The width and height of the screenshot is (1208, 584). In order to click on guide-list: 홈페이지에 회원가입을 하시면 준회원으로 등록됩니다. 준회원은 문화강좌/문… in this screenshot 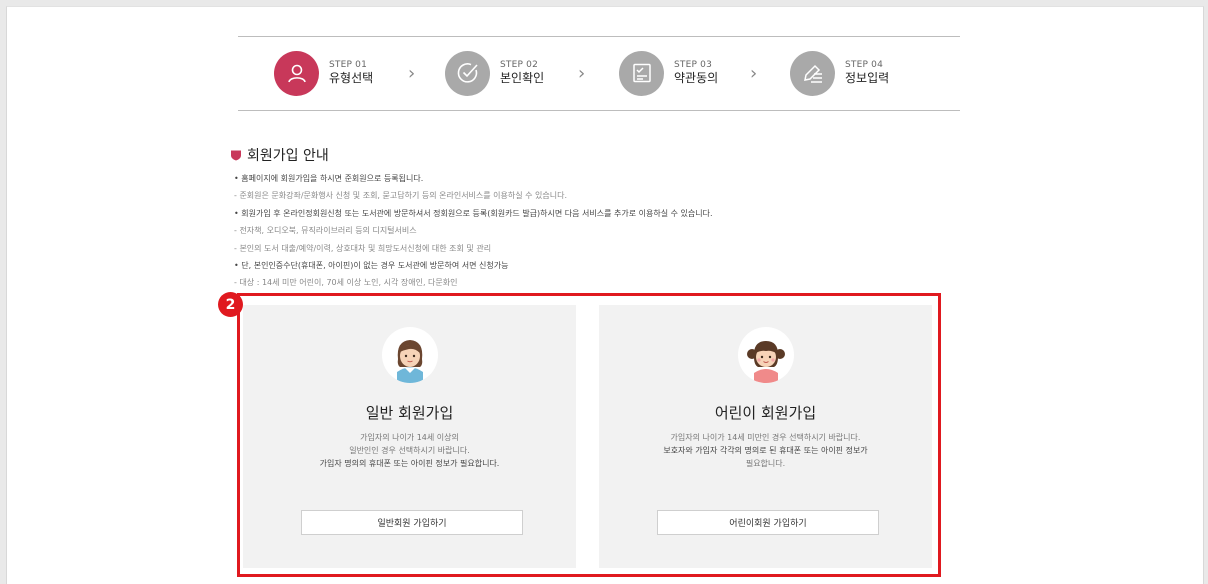, I will do `click(614, 231)`.